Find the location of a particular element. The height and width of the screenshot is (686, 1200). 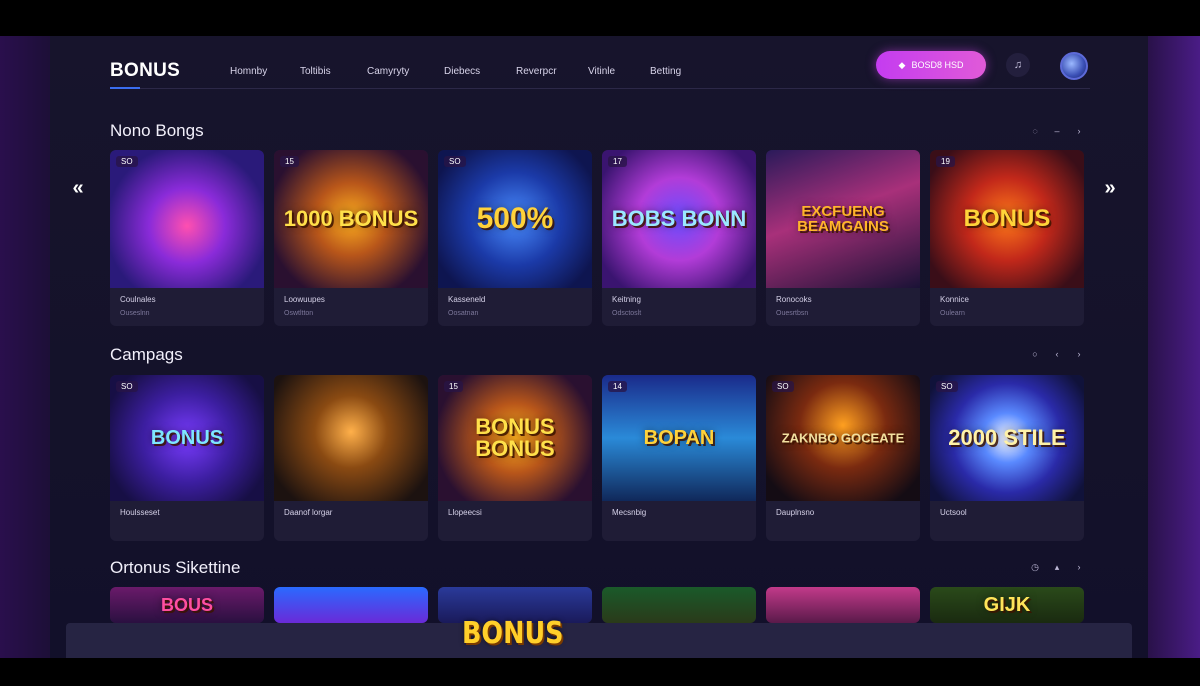

promo-card: EXCFUENG BEAMGAINS Ronocoks Ouesrtbsn is located at coordinates (843, 238).